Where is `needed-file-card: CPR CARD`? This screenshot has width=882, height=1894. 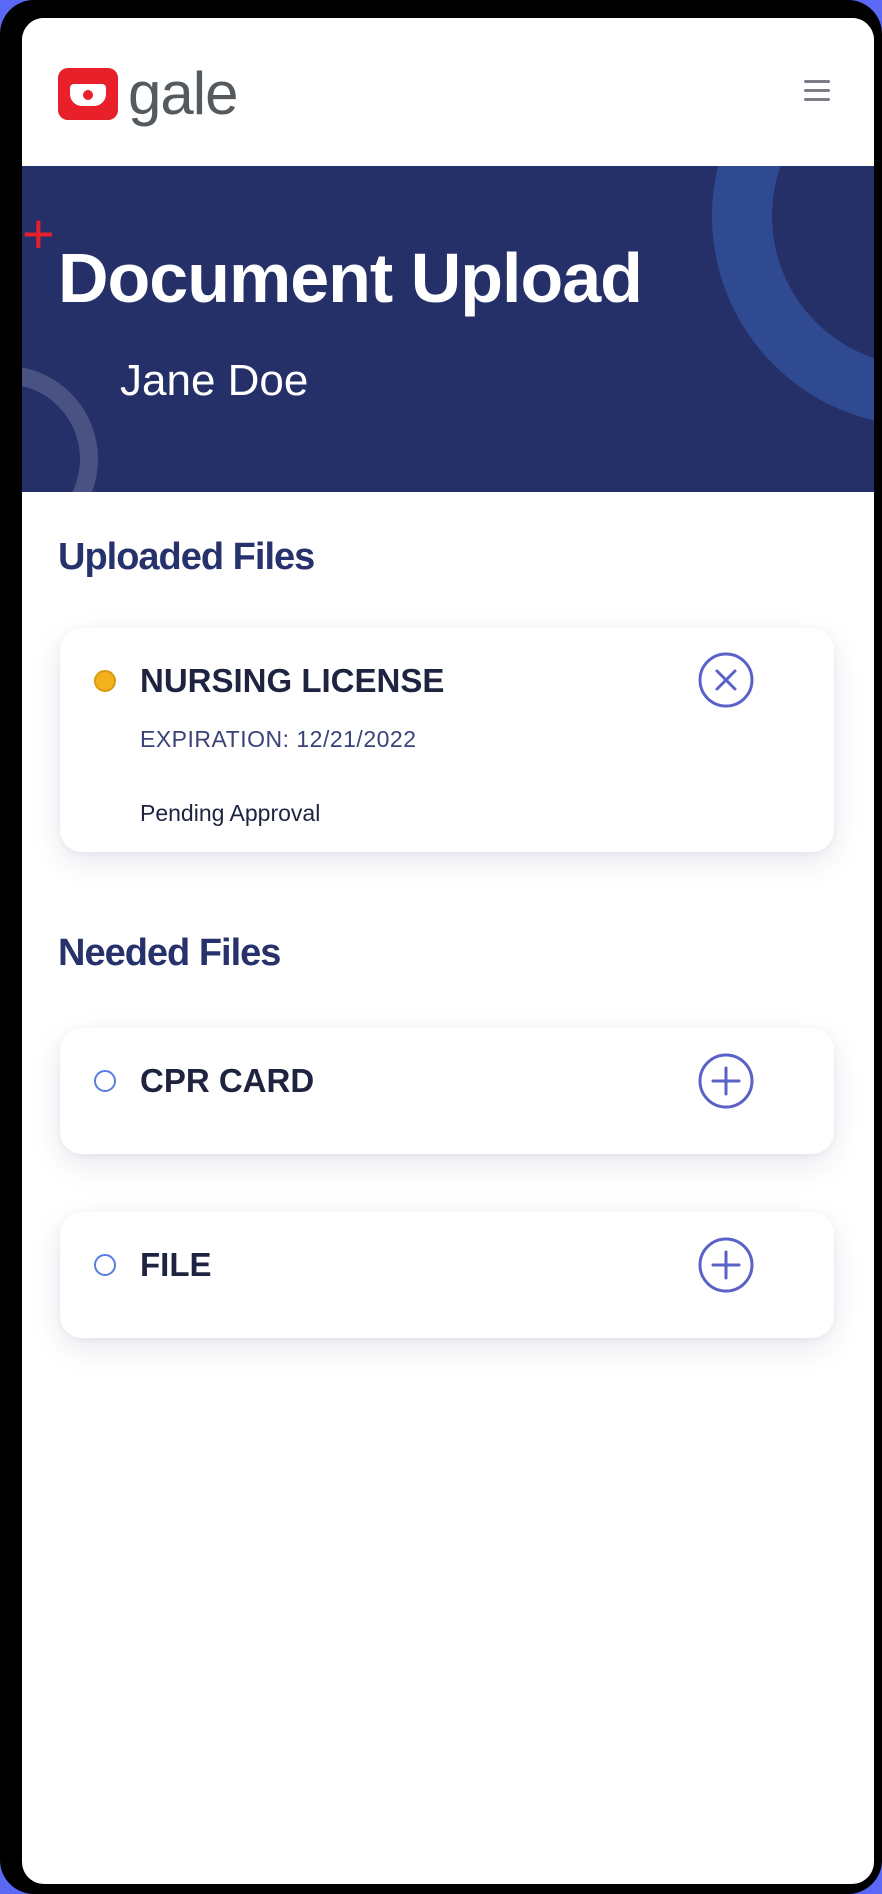
needed-file-card: CPR CARD is located at coordinates (447, 1091).